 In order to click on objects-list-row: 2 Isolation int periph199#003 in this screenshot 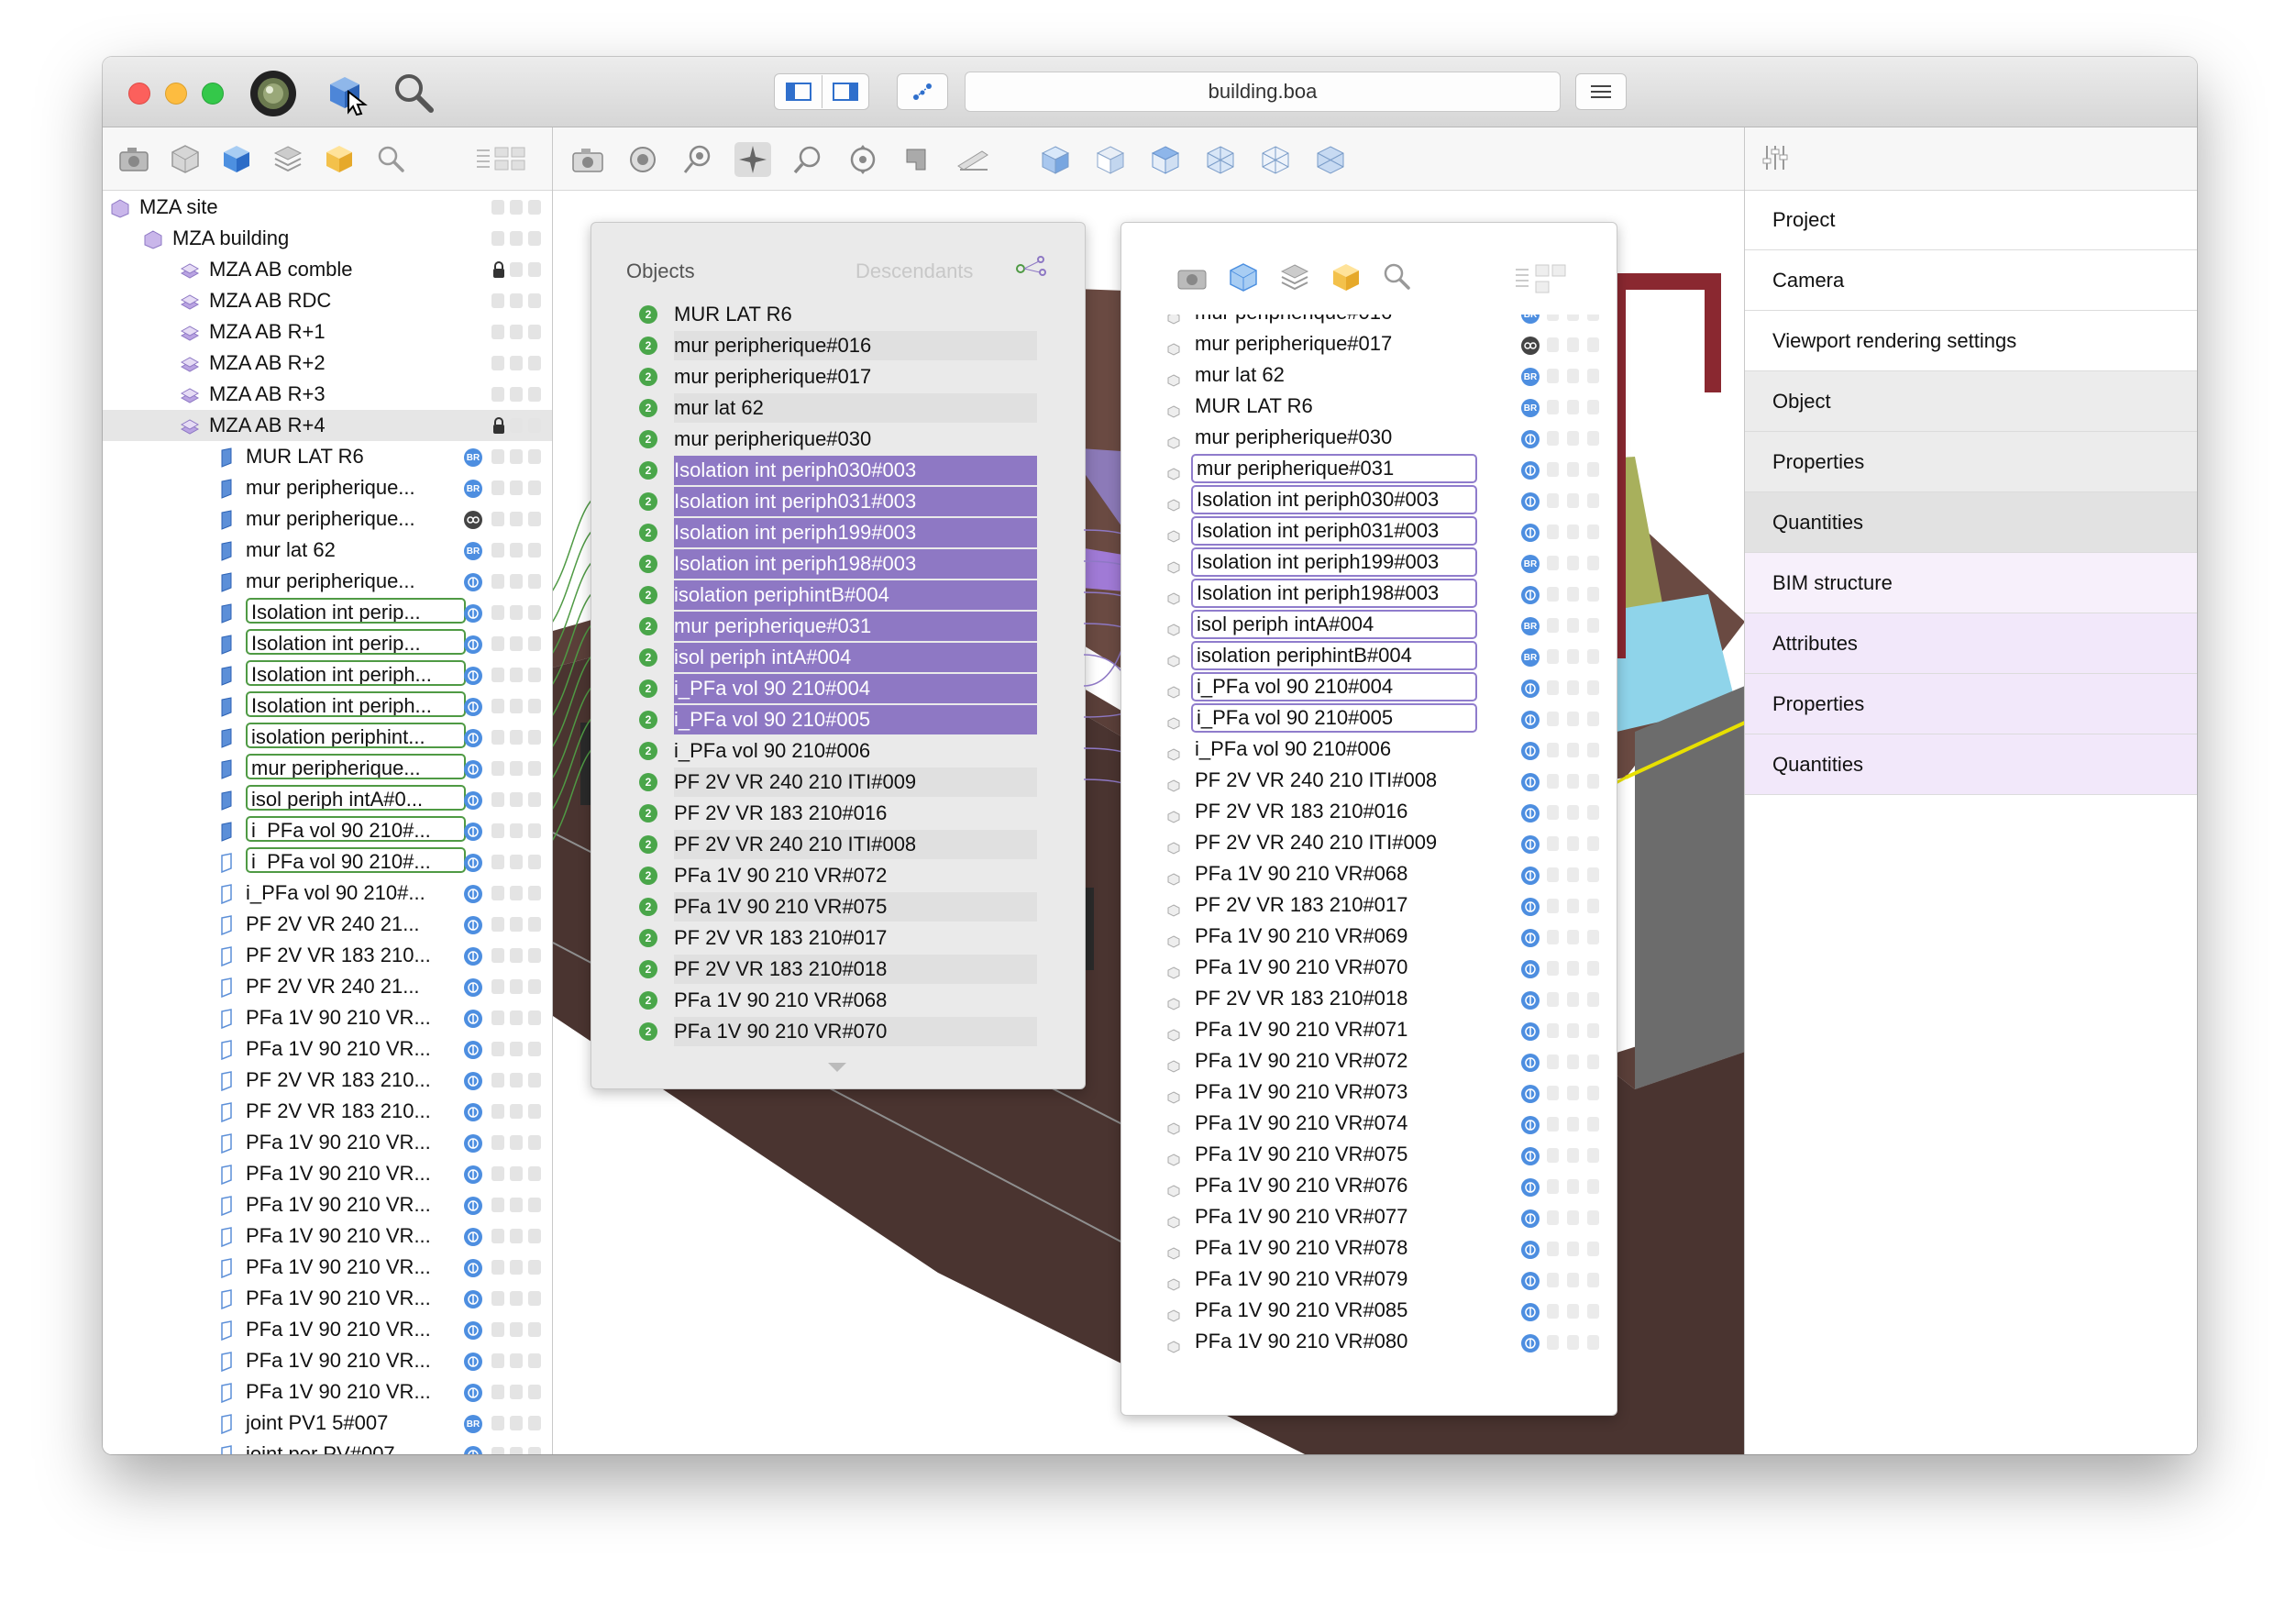, I will do `click(838, 532)`.